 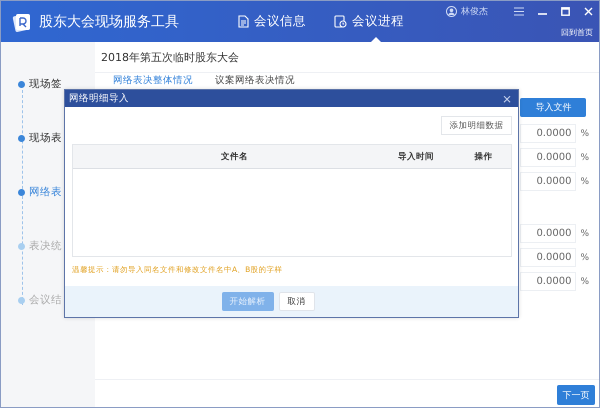 What do you see at coordinates (99, 98) in the screenshot?
I see `dialog-title: 网络明细导入` at bounding box center [99, 98].